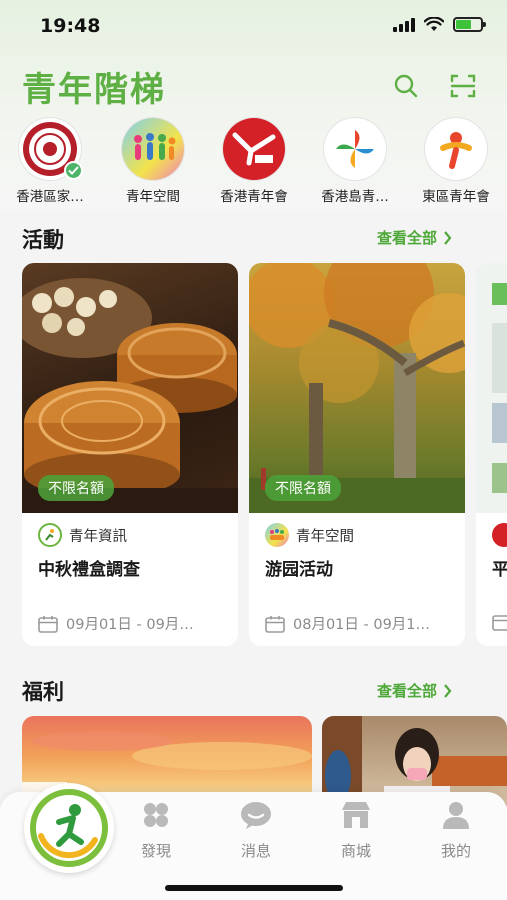  What do you see at coordinates (70, 26) in the screenshot?
I see `status-time: 19:48` at bounding box center [70, 26].